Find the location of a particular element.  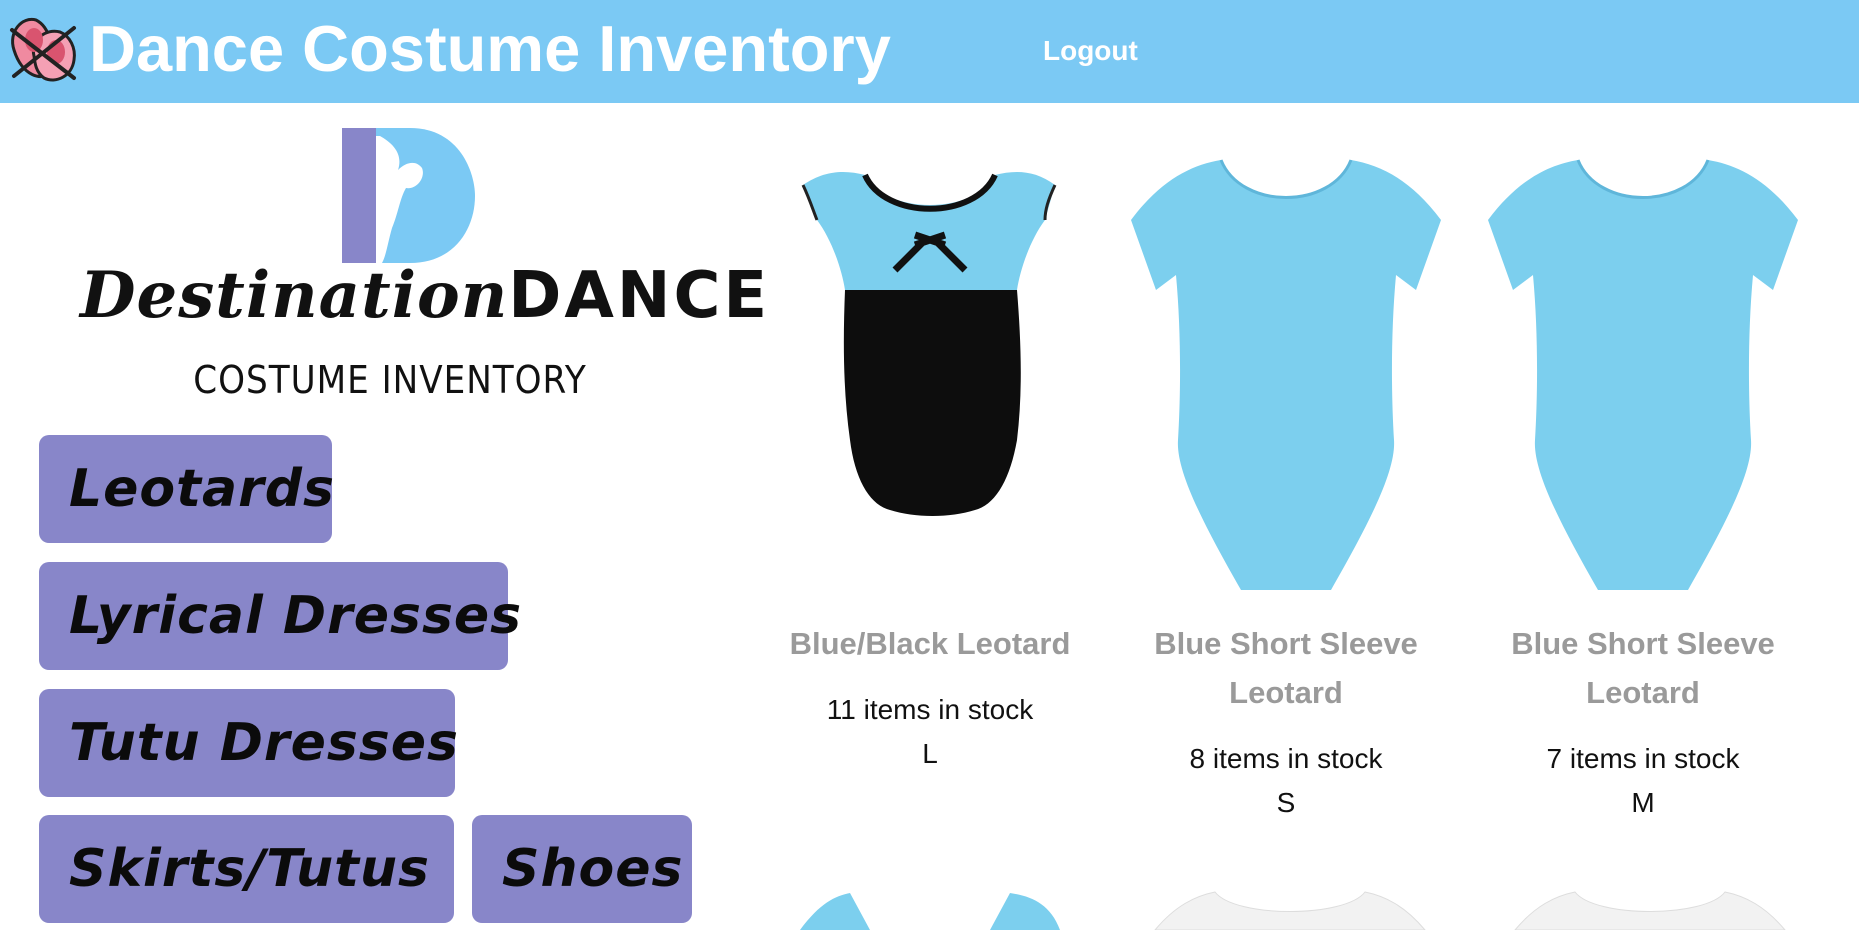

logo-subtitle: COSTUME INVENTORY is located at coordinates (390, 380).